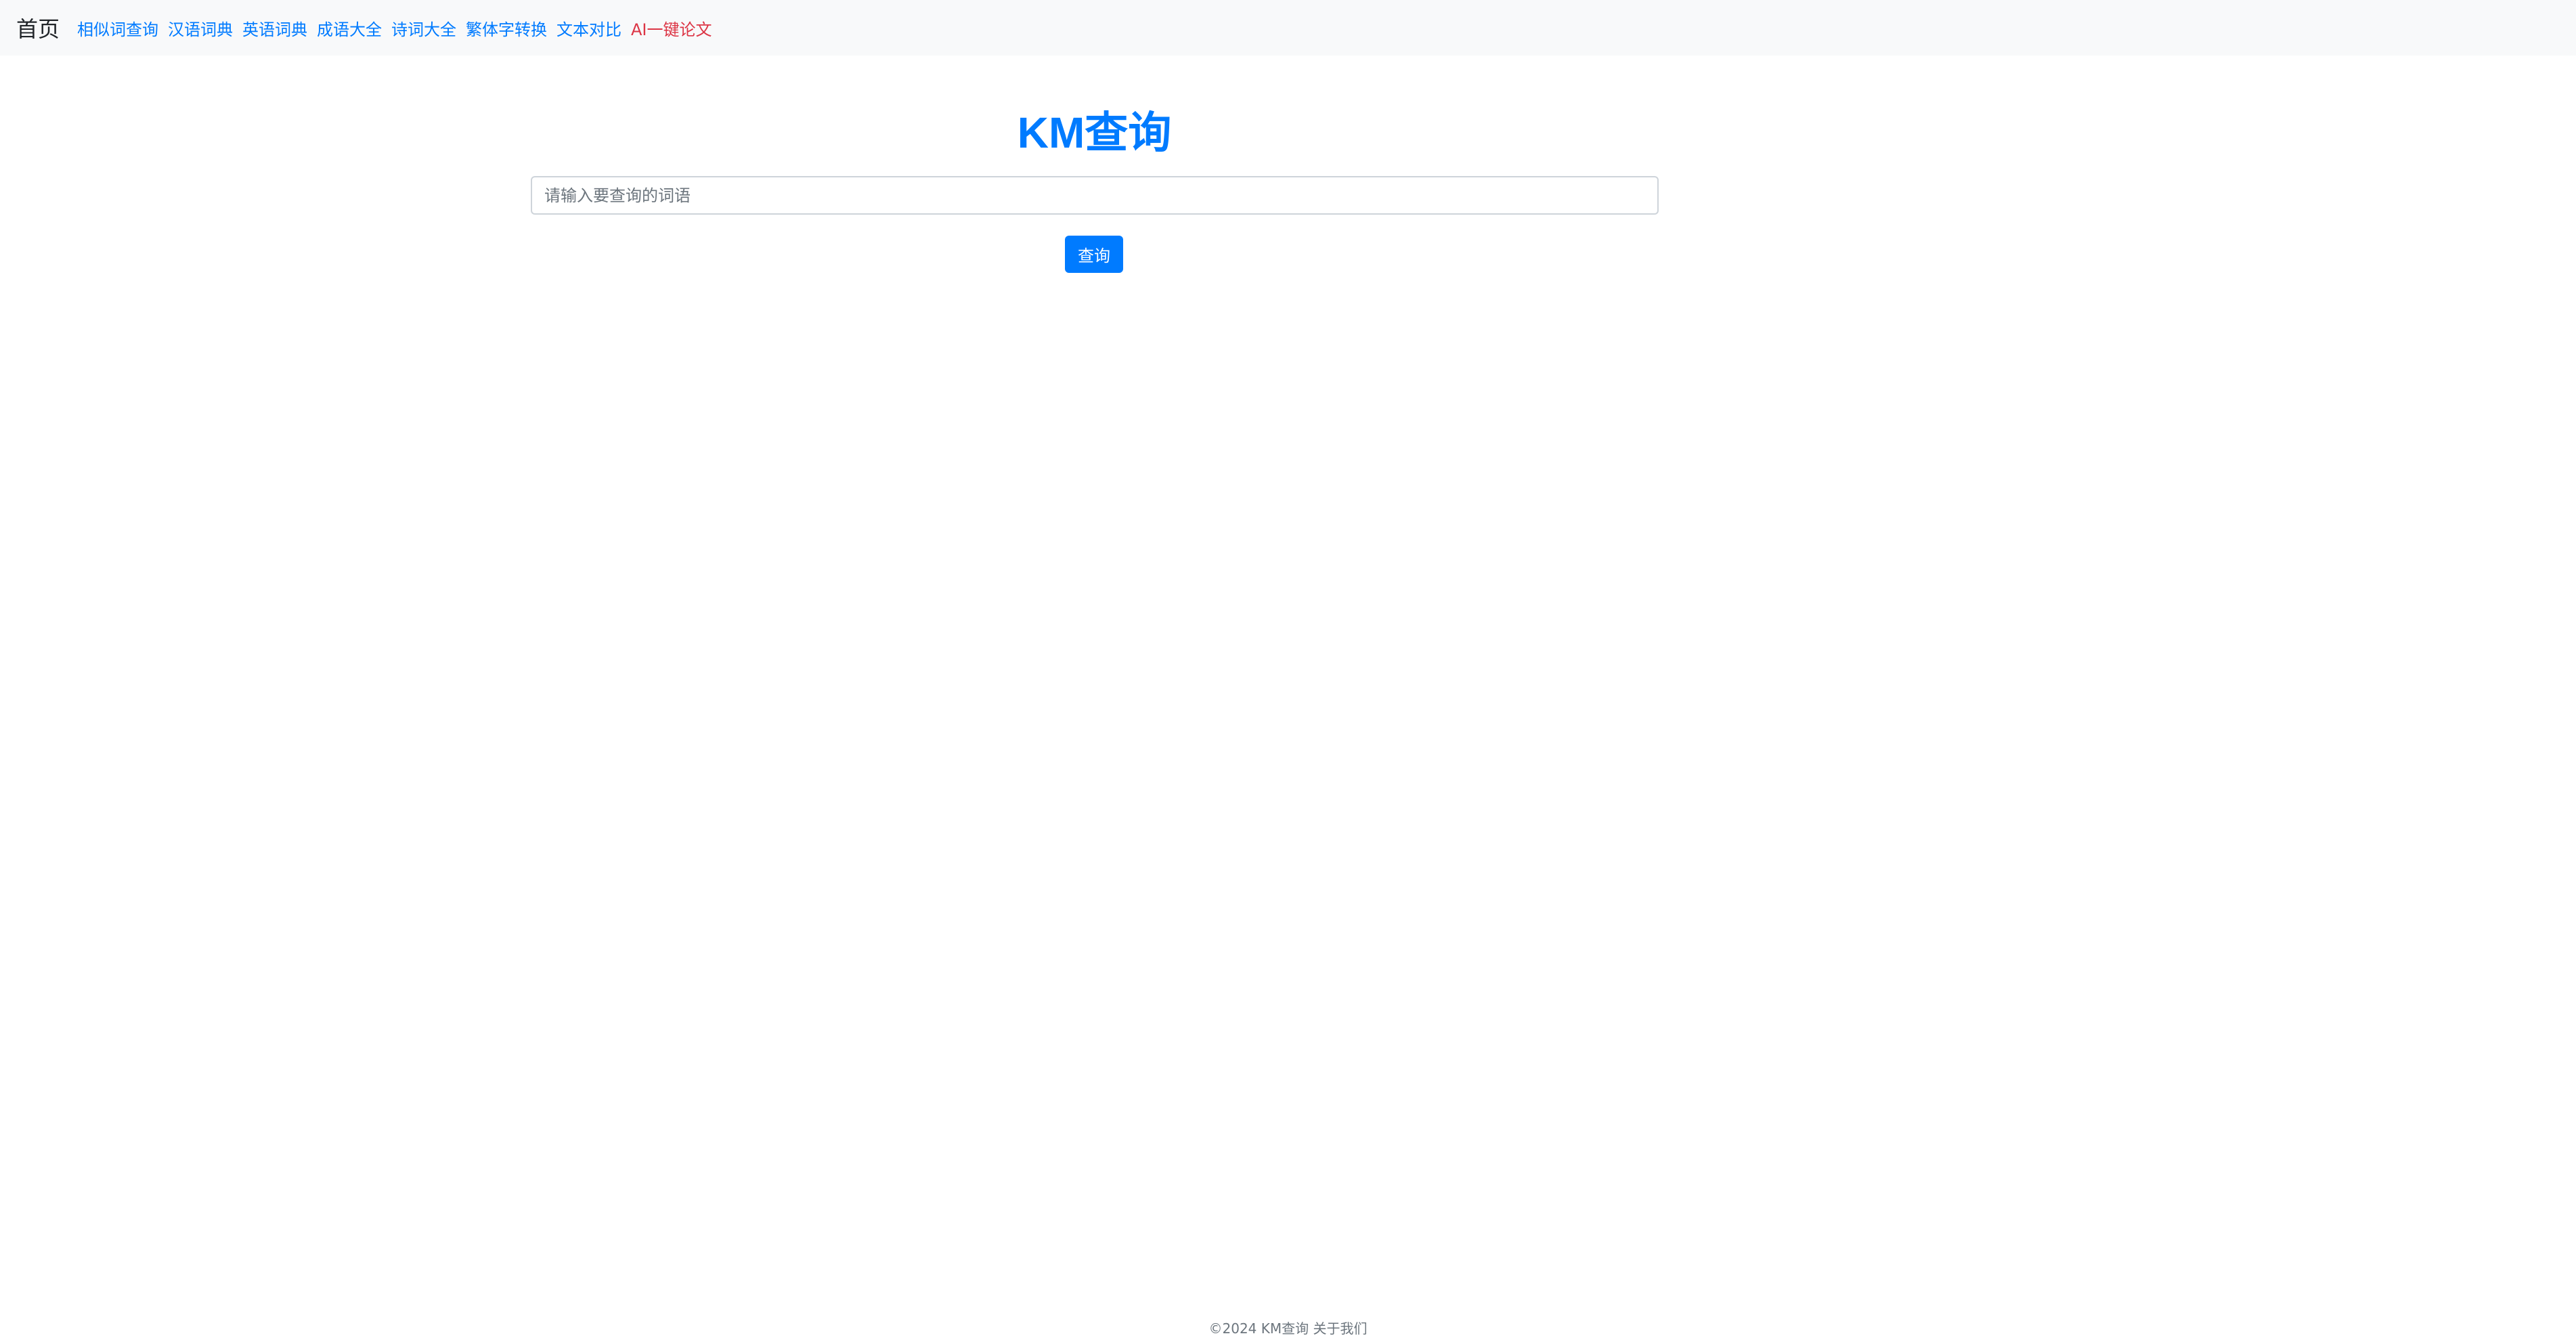  I want to click on nav-link-traditional-conversion: 繁体字转换, so click(506, 28).